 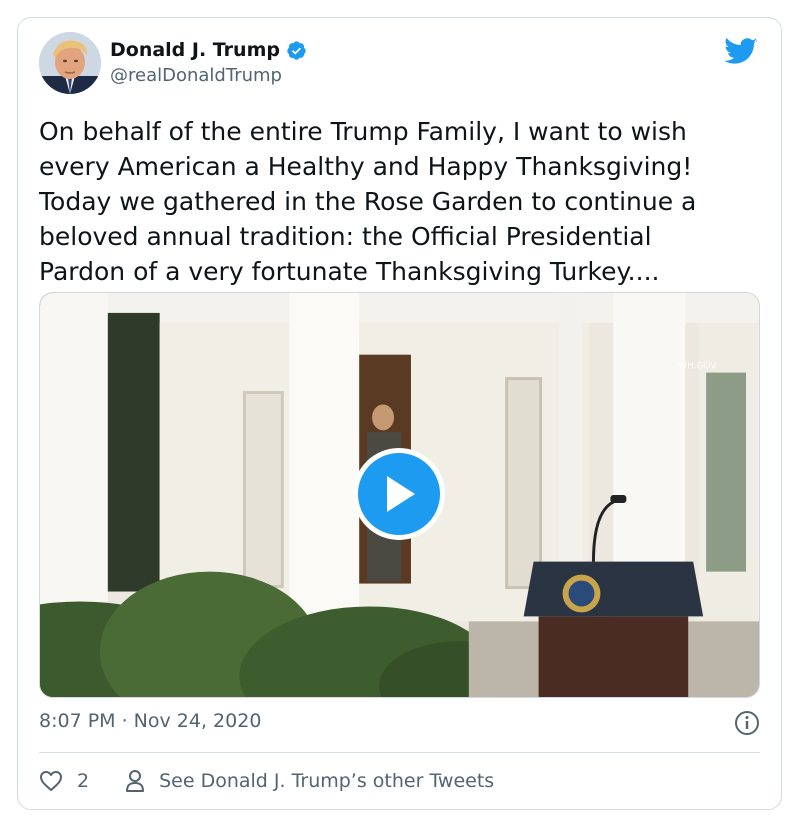 I want to click on author-name-row: Donald J. Trump, so click(x=208, y=50).